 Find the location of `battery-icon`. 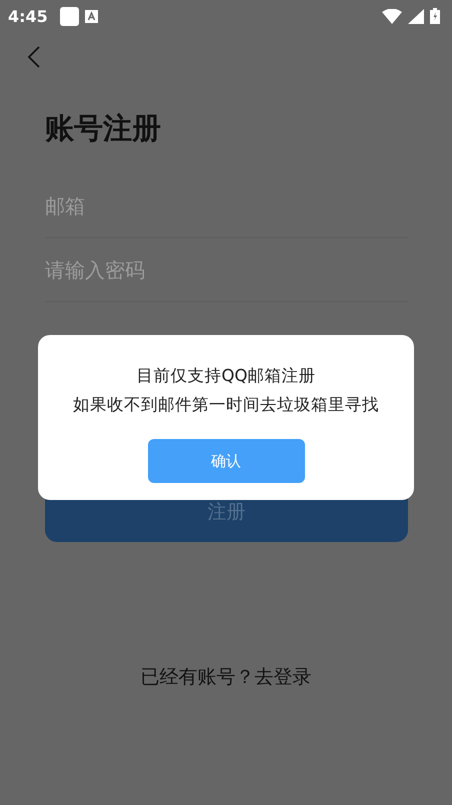

battery-icon is located at coordinates (435, 16).